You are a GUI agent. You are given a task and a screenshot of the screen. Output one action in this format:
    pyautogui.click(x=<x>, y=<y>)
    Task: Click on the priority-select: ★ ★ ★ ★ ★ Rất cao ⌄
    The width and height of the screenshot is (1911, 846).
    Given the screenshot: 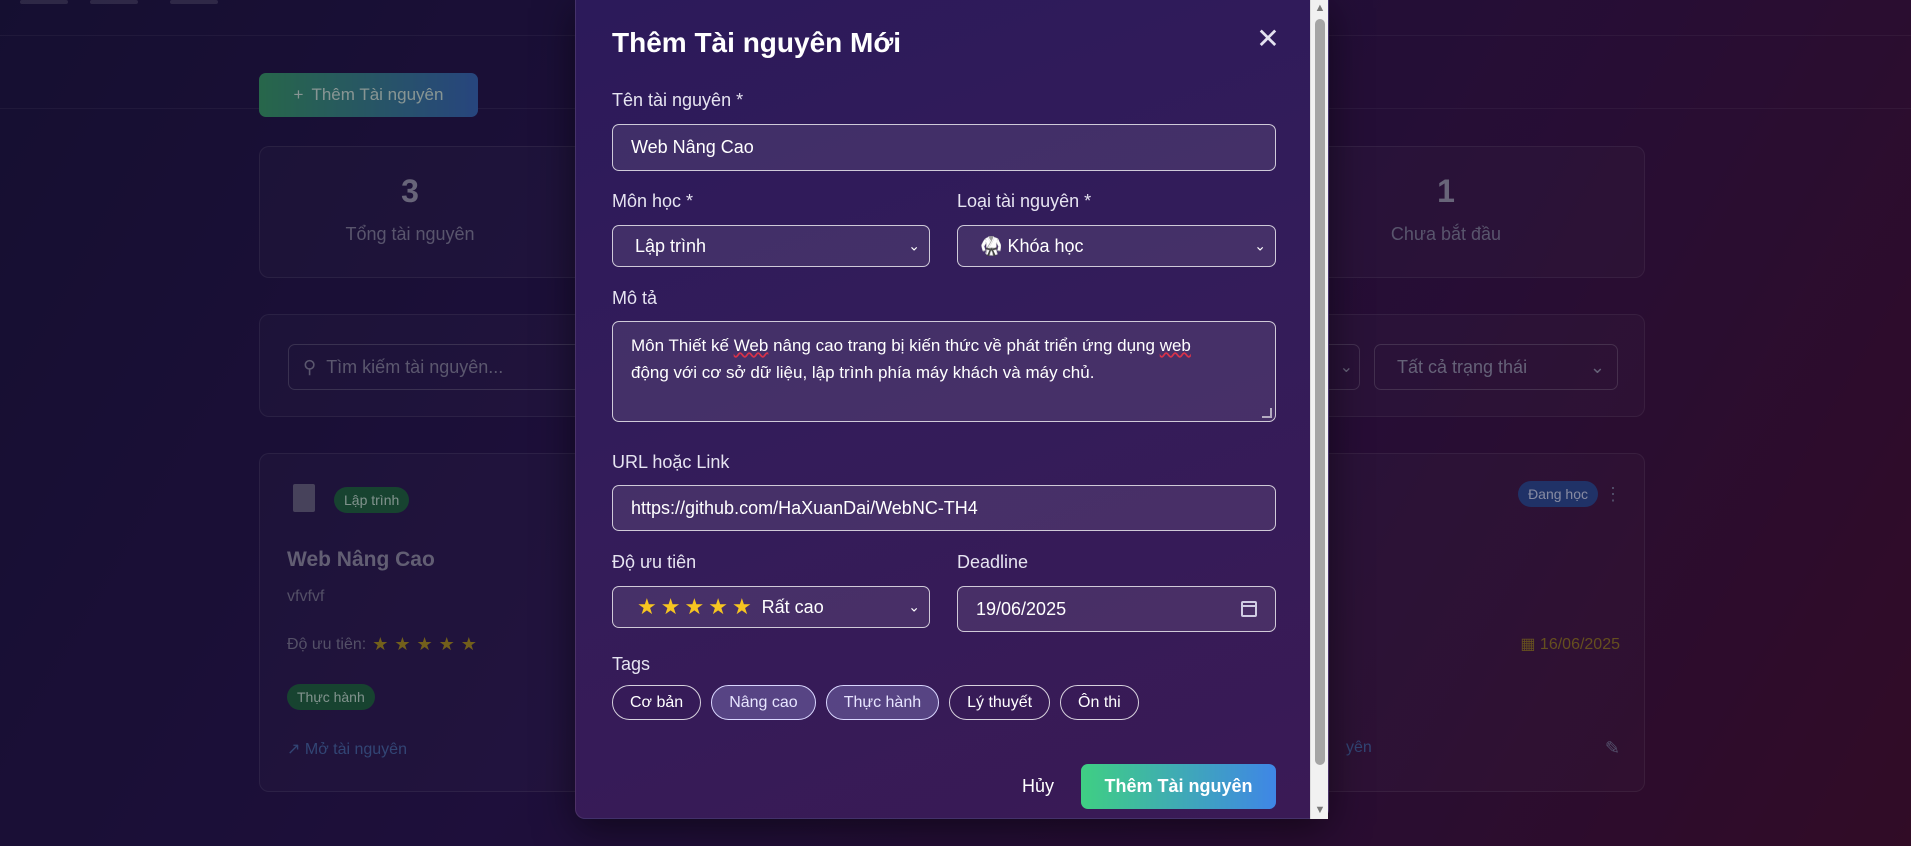 What is the action you would take?
    pyautogui.click(x=771, y=607)
    